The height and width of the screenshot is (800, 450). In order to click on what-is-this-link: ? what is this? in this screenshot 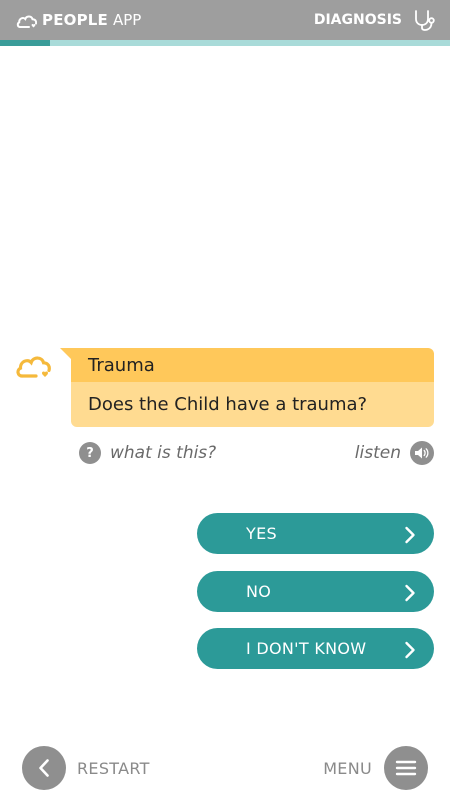, I will do `click(147, 453)`.